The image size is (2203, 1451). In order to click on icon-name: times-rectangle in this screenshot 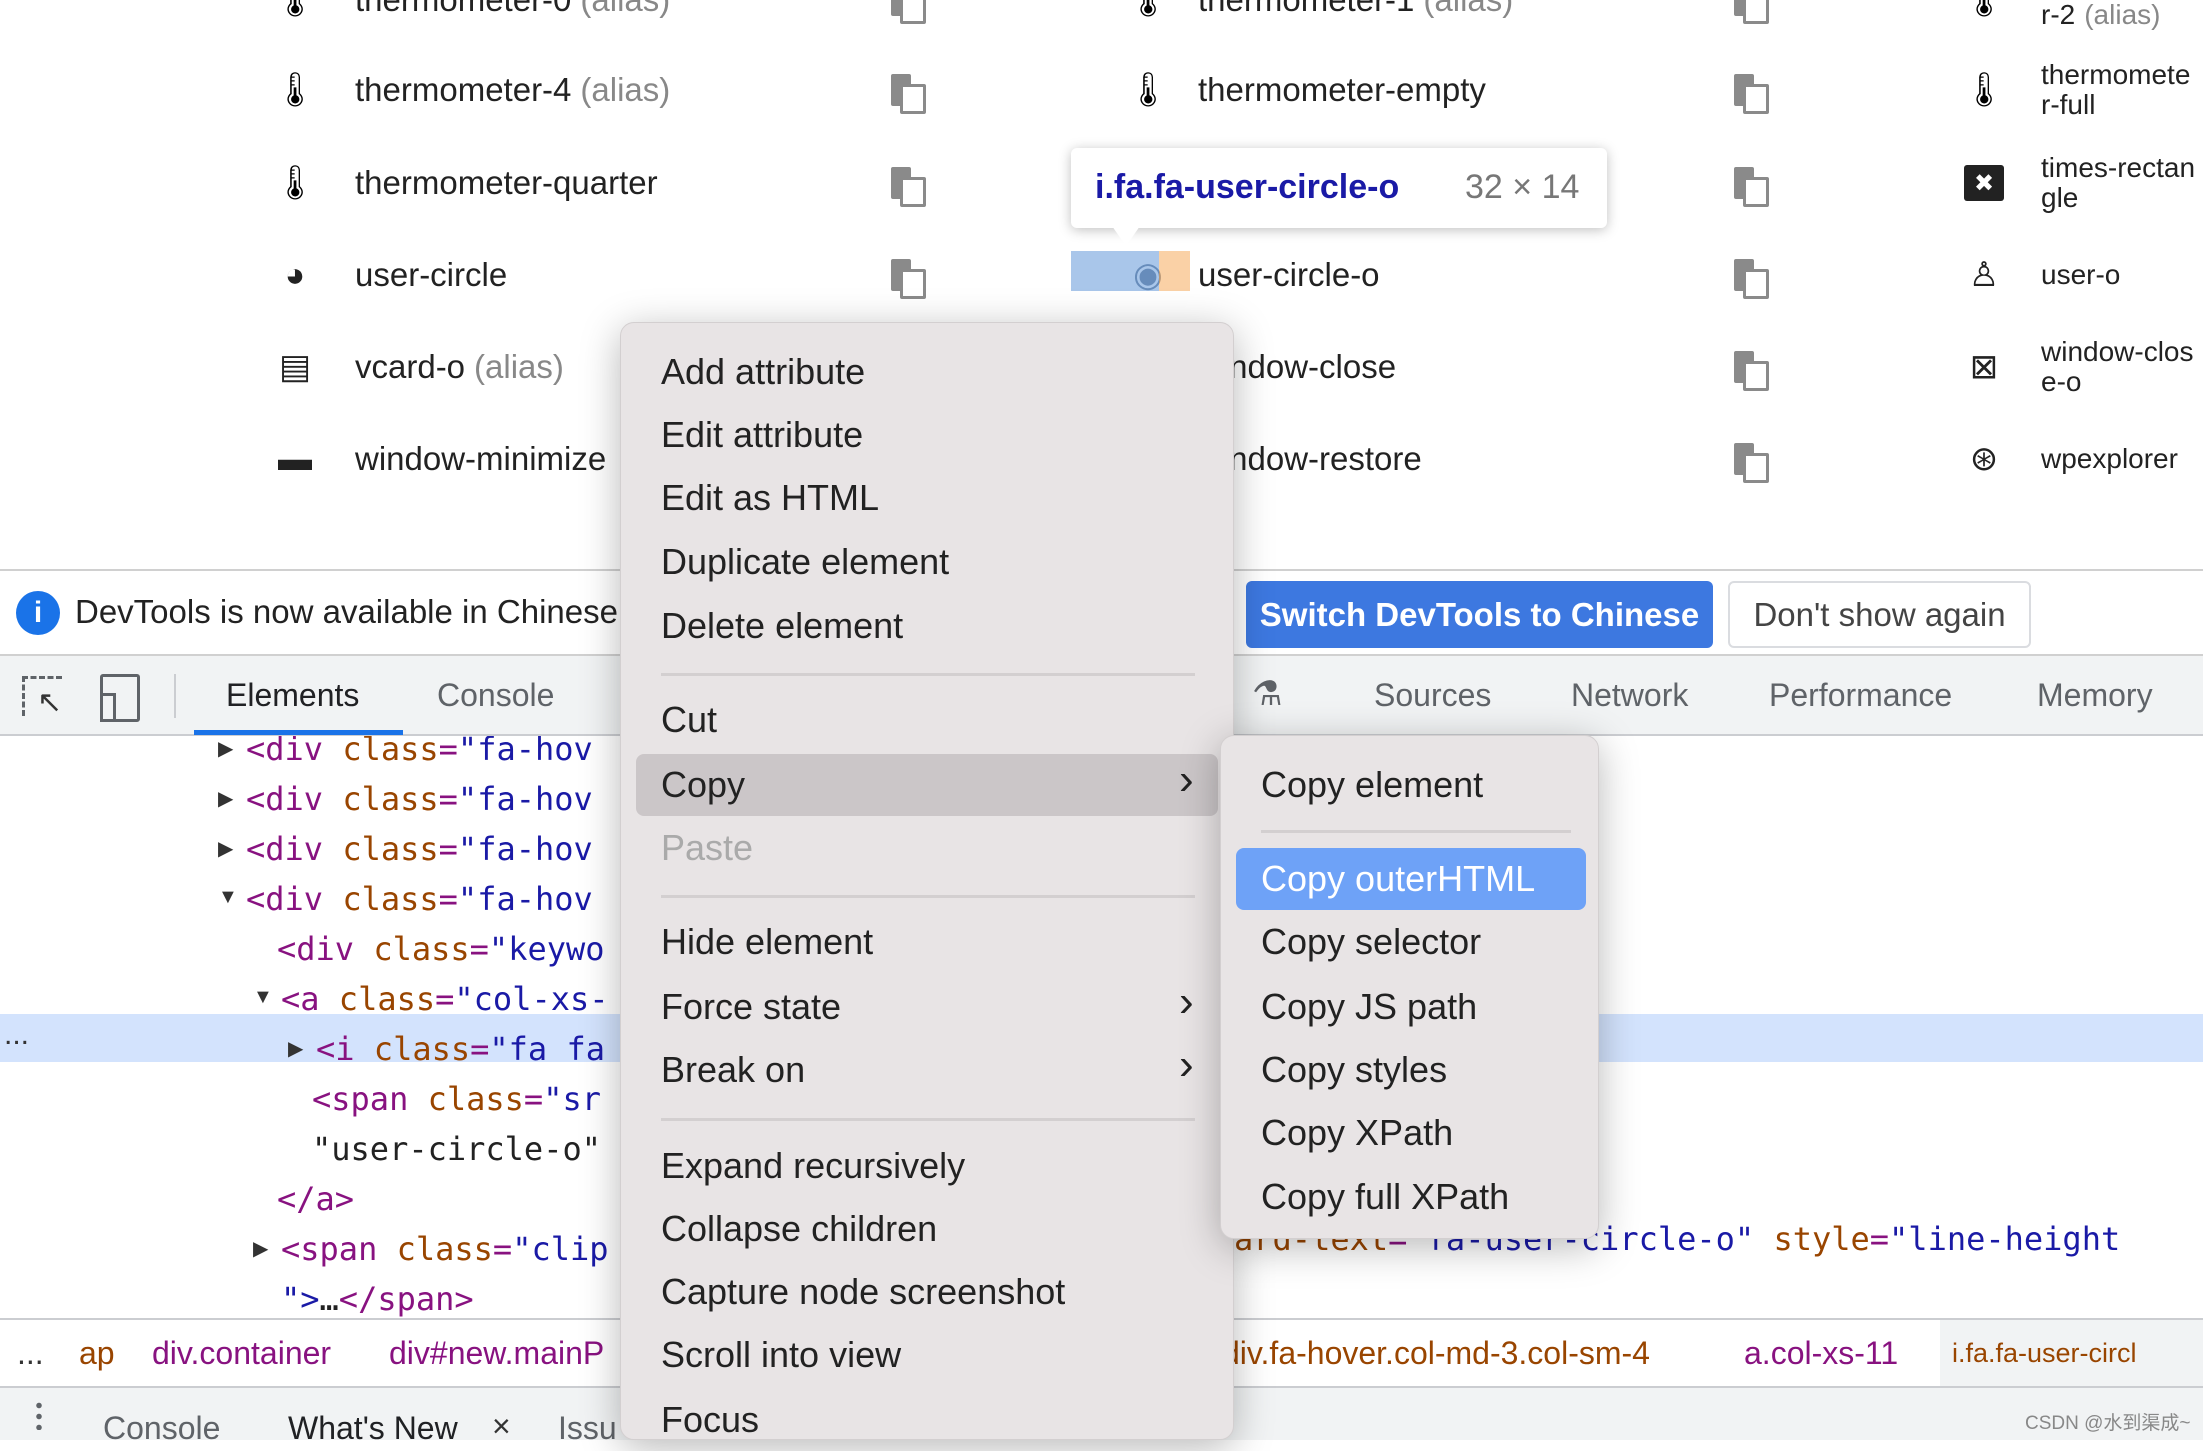, I will do `click(2120, 183)`.